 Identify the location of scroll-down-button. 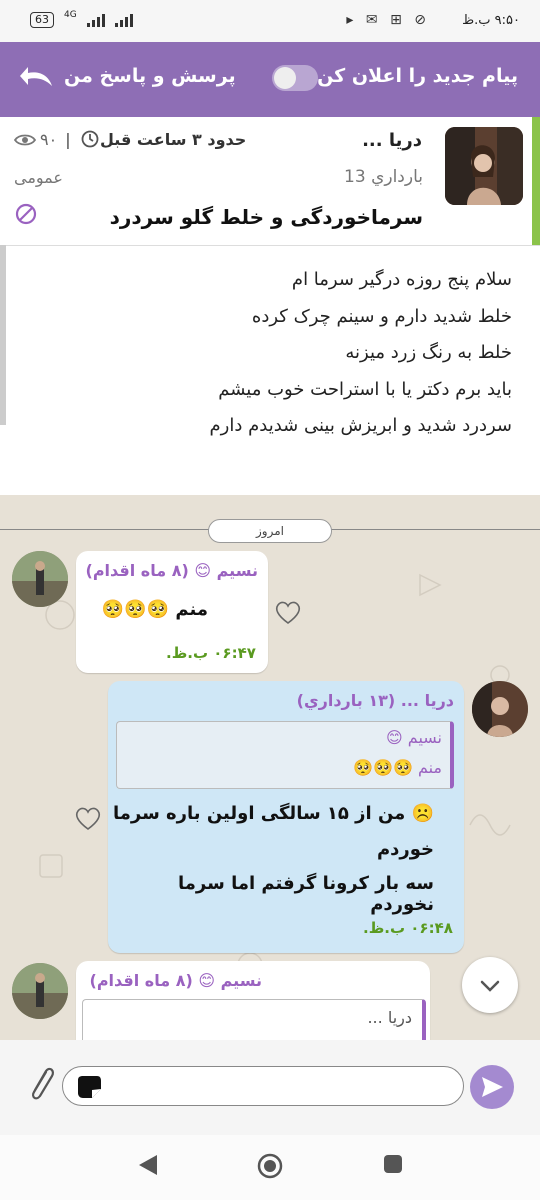
(490, 985).